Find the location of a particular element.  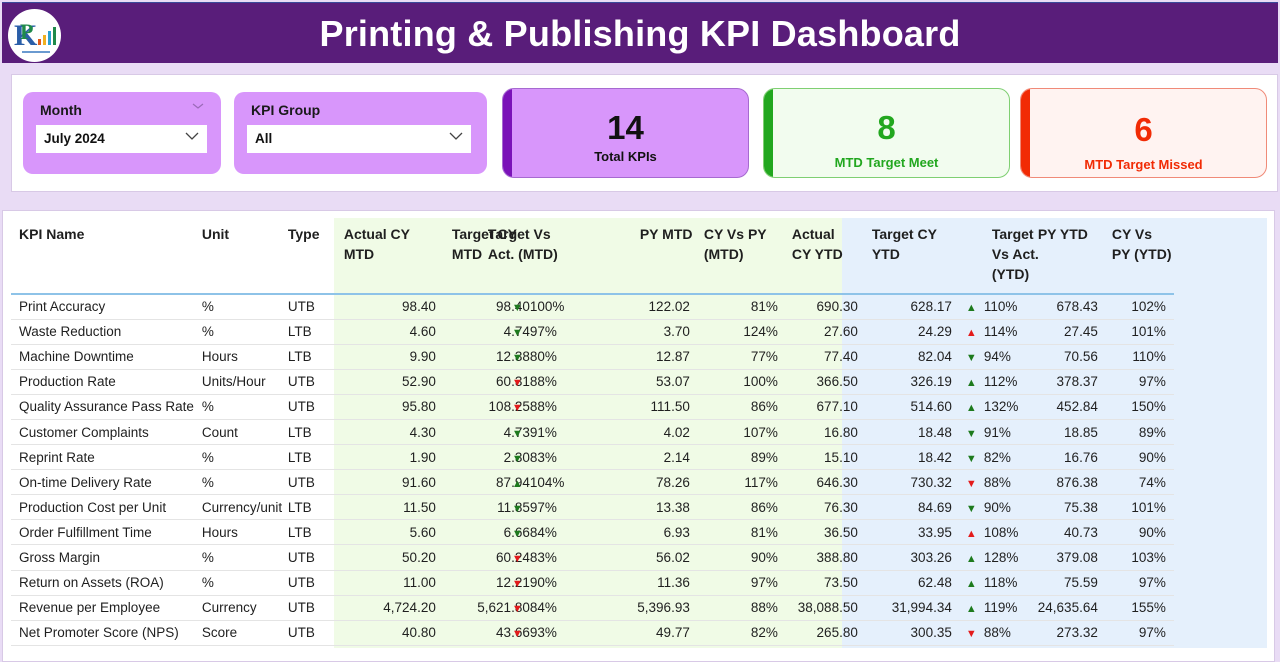

target-vs-act-mtd-value: 88% is located at coordinates (543, 407).